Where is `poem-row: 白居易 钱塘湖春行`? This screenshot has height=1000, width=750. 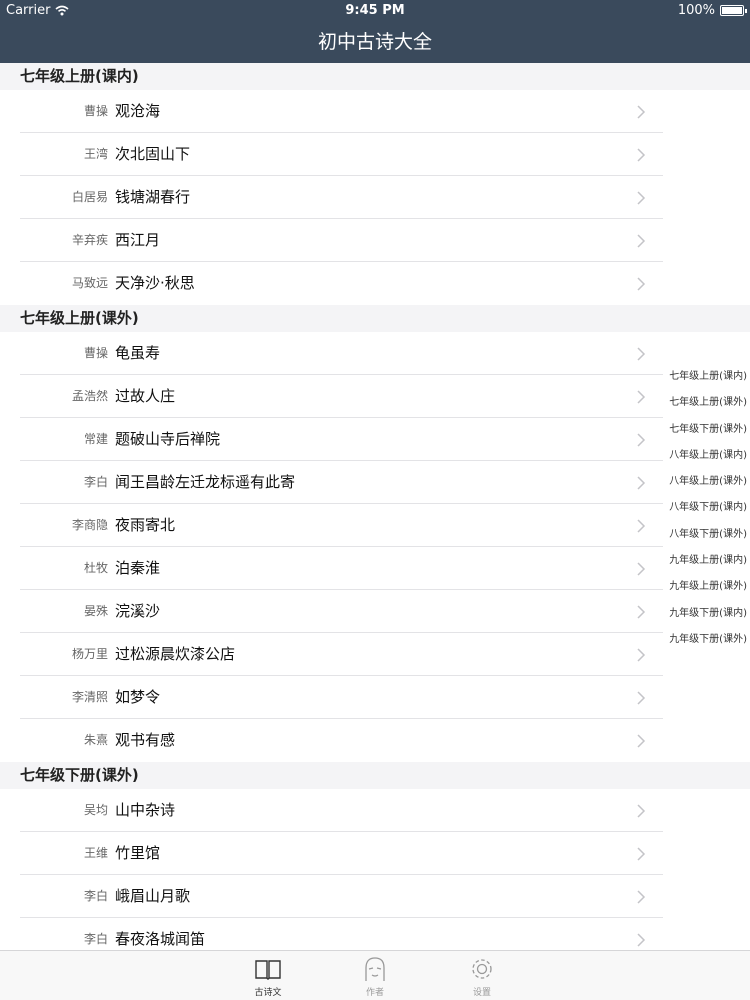 poem-row: 白居易 钱塘湖春行 is located at coordinates (375, 197).